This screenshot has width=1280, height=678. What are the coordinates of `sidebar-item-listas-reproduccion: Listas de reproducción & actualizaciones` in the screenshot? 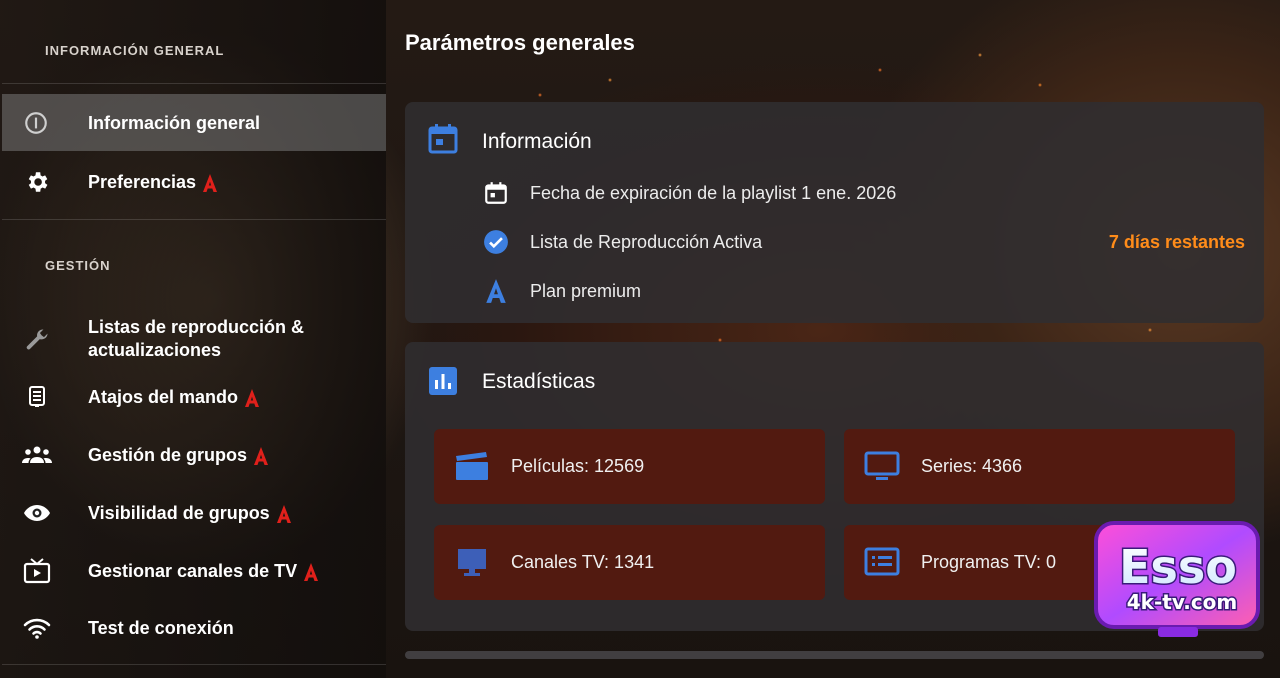 It's located at (194, 340).